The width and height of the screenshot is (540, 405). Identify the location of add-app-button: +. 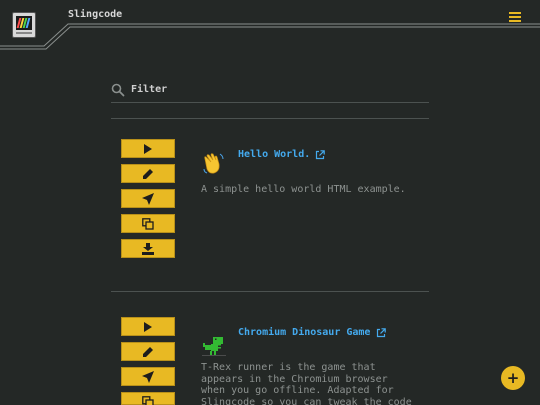
(513, 378).